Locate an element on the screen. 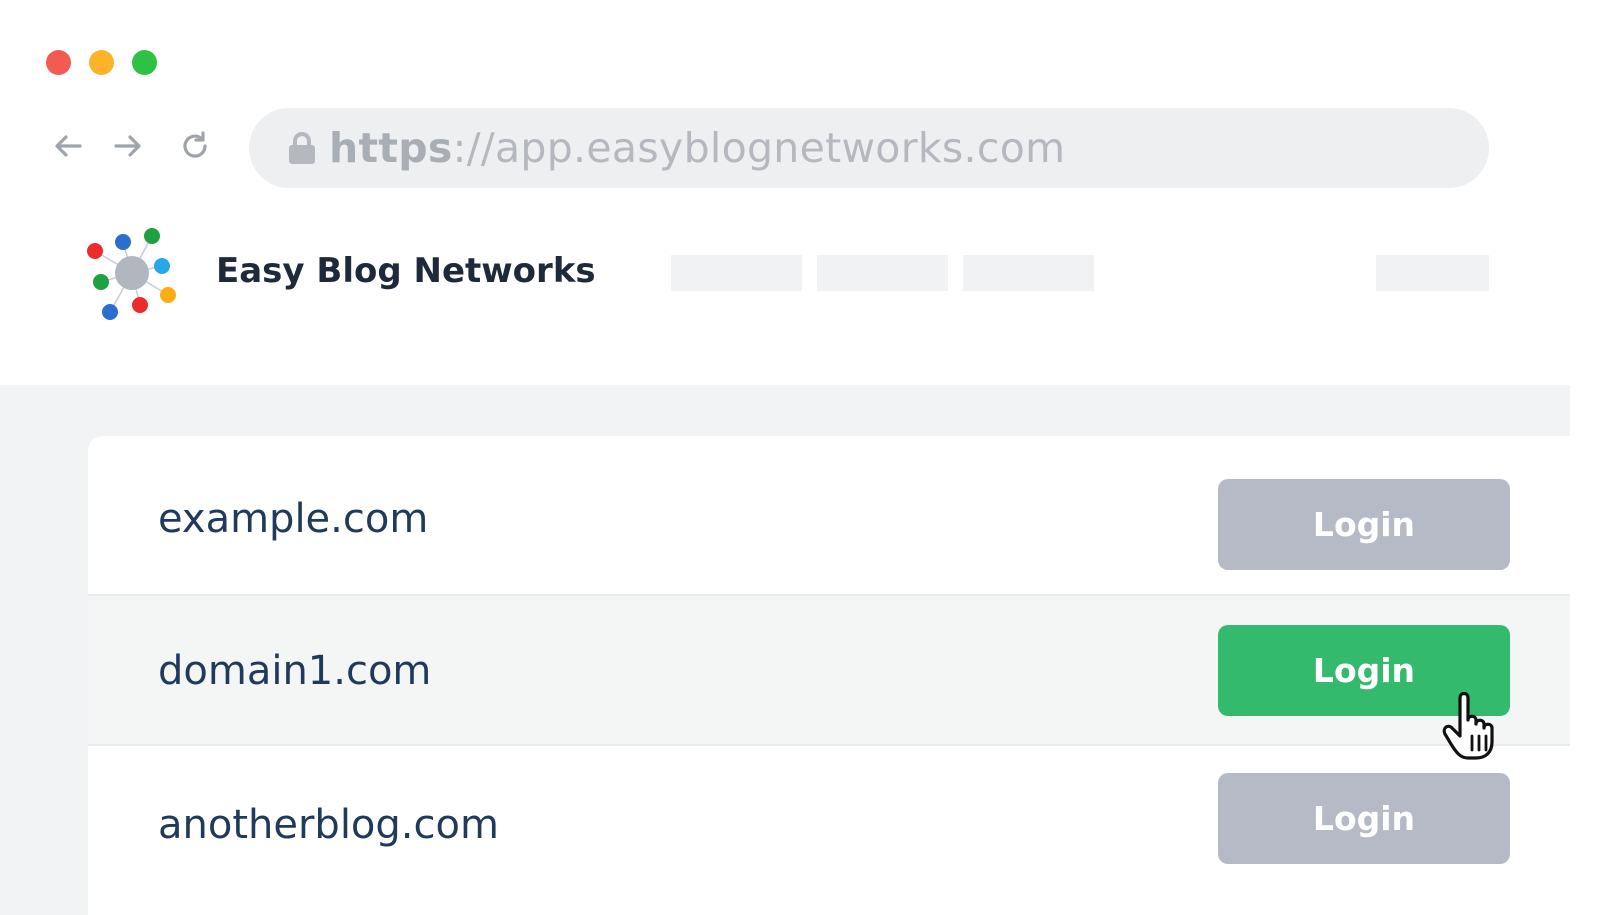  close-window-button is located at coordinates (58, 62).